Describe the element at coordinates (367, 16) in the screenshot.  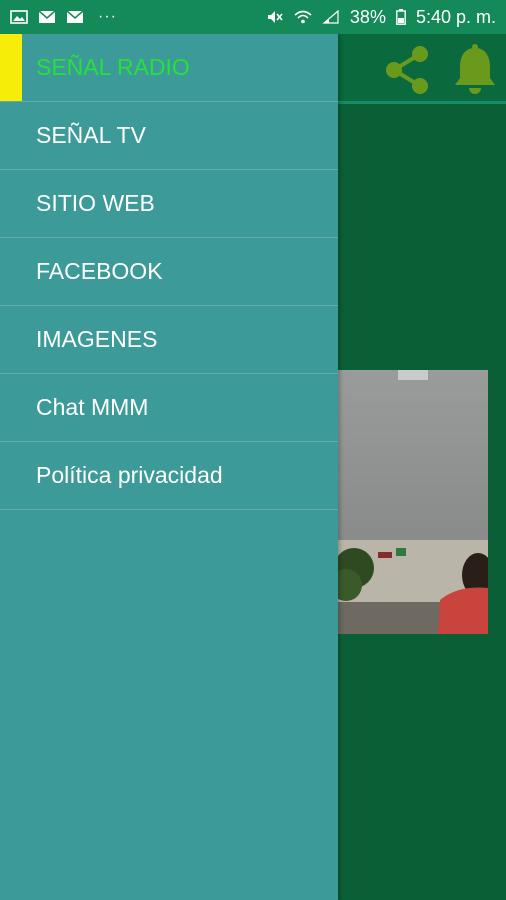
I see `battery-percentage: 38%` at that location.